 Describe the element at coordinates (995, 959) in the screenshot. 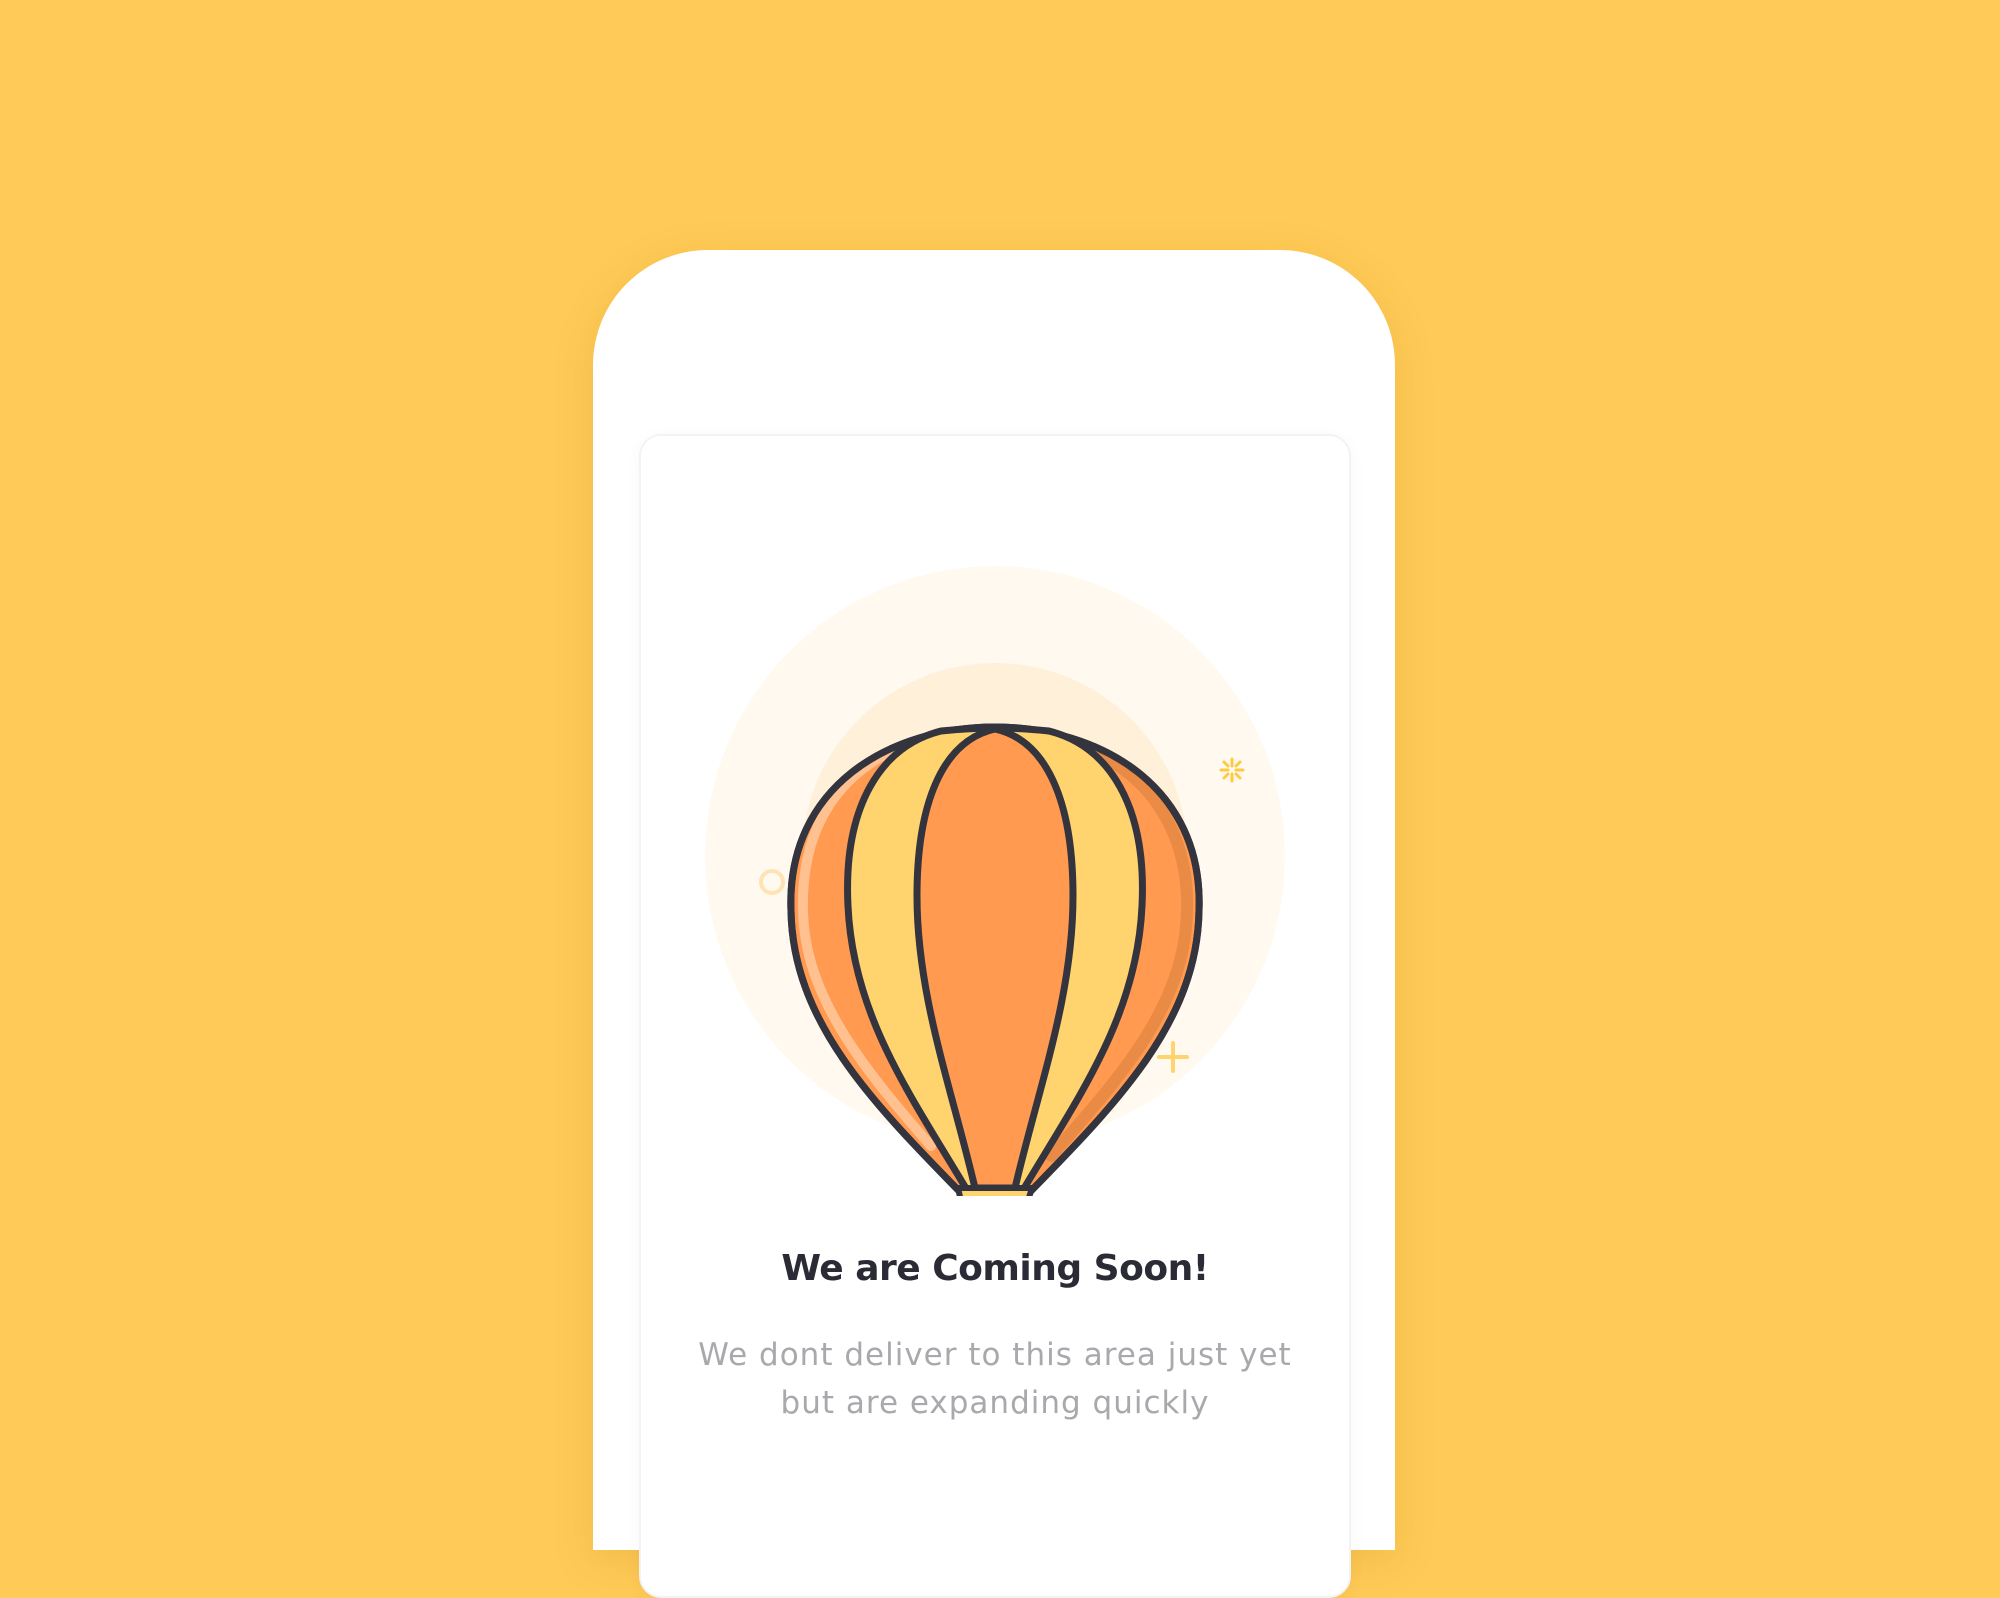

I see `balloon-envelope` at that location.